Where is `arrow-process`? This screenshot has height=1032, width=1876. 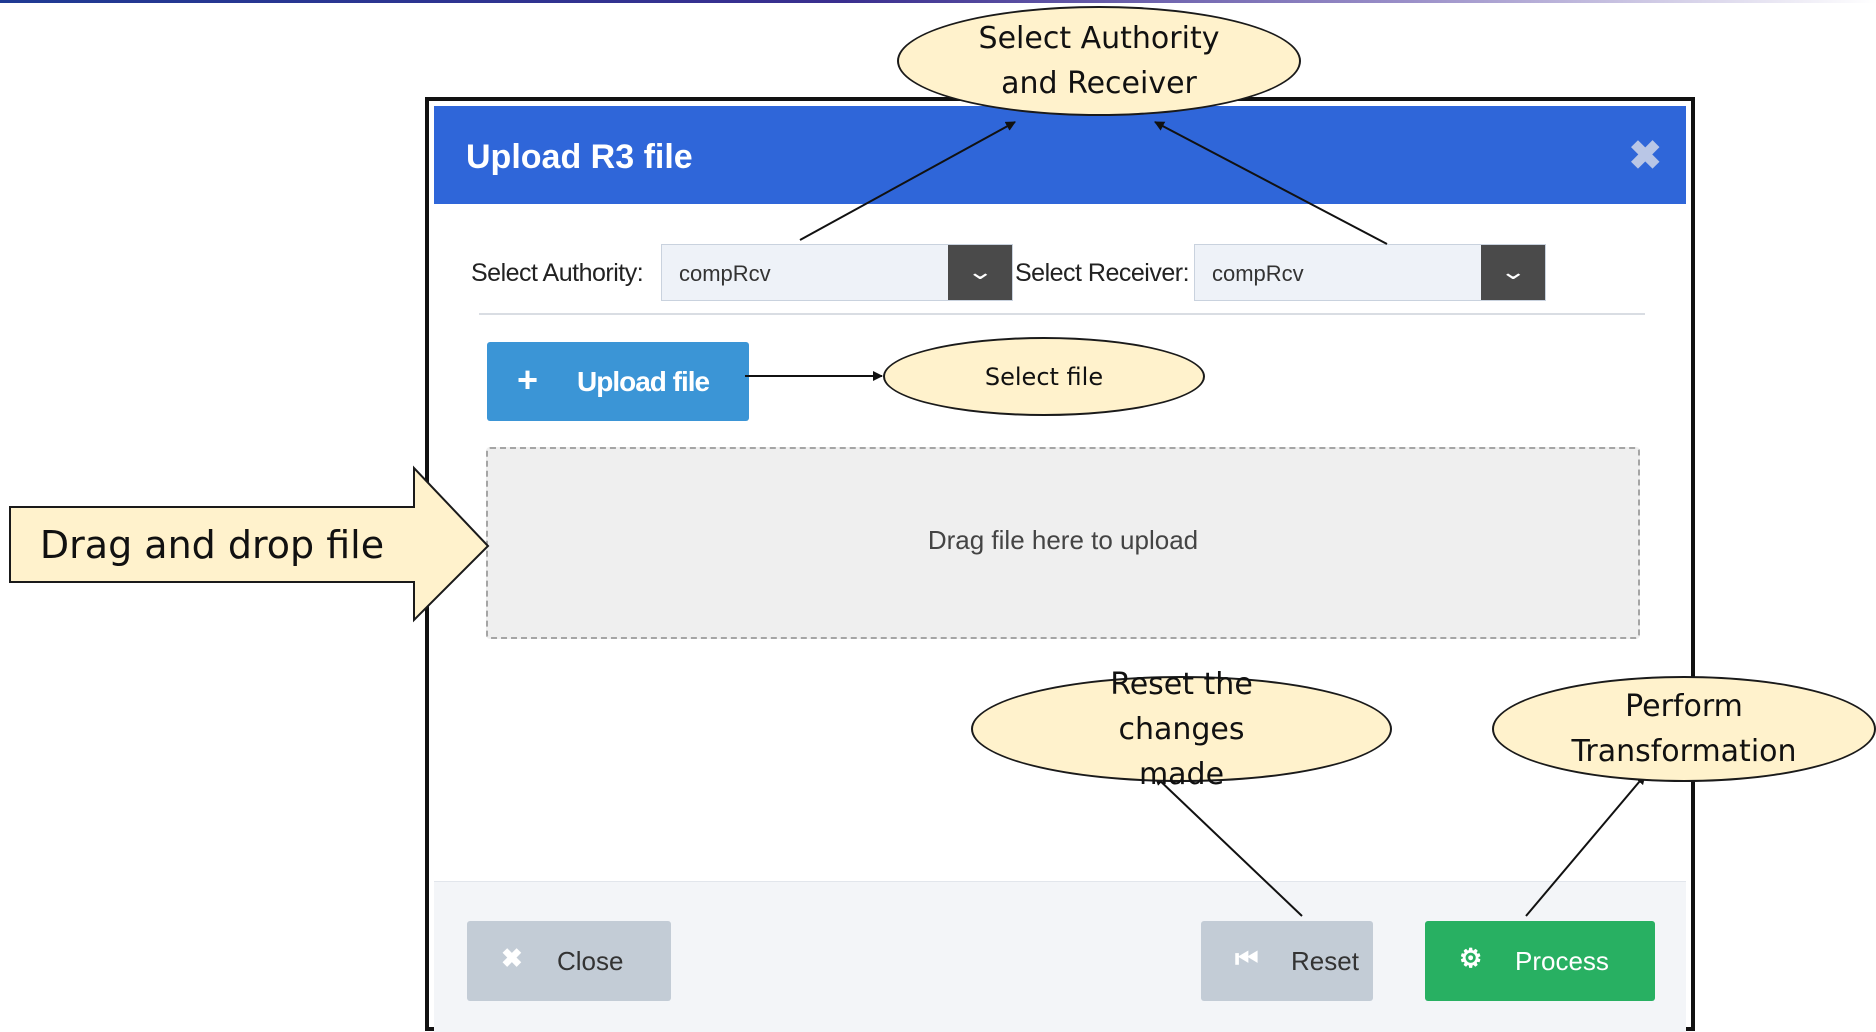 arrow-process is located at coordinates (1585, 845).